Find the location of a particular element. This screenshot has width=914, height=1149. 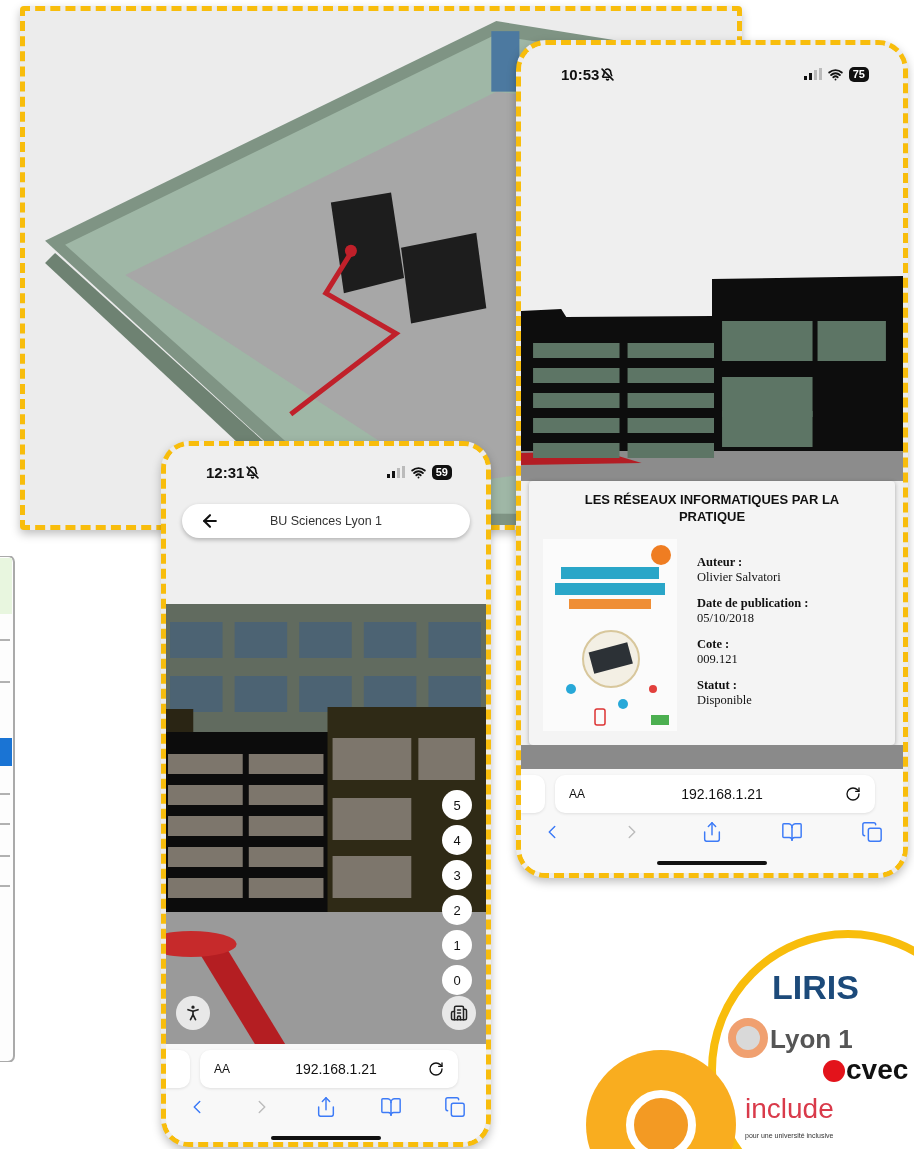

cvec-logo: cvec is located at coordinates (877, 1070).